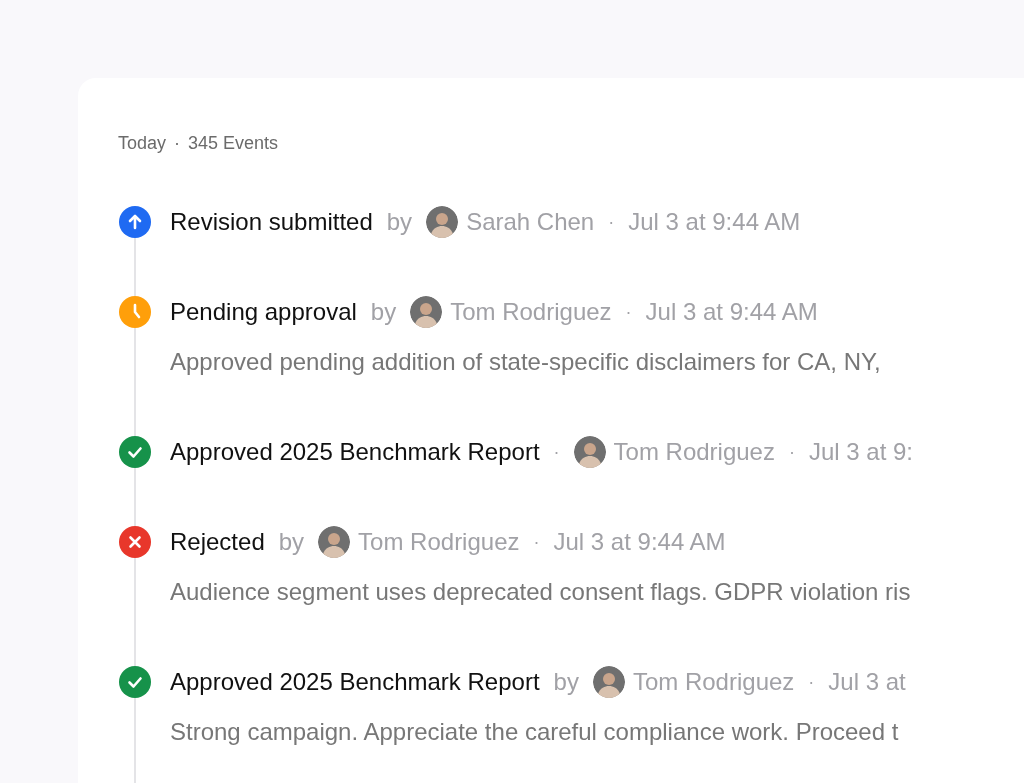  Describe the element at coordinates (535, 732) in the screenshot. I see `event-description: Strong campaign. Appreciate the careful compliance work. Proceed t` at that location.